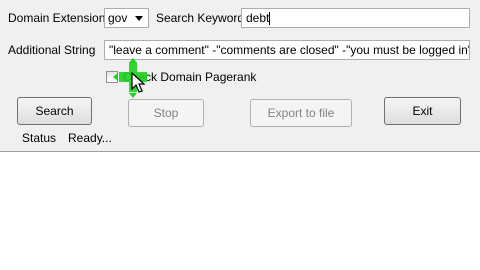 Image resolution: width=480 pixels, height=270 pixels. What do you see at coordinates (355, 18) in the screenshot?
I see `search-keyword-input: debt` at bounding box center [355, 18].